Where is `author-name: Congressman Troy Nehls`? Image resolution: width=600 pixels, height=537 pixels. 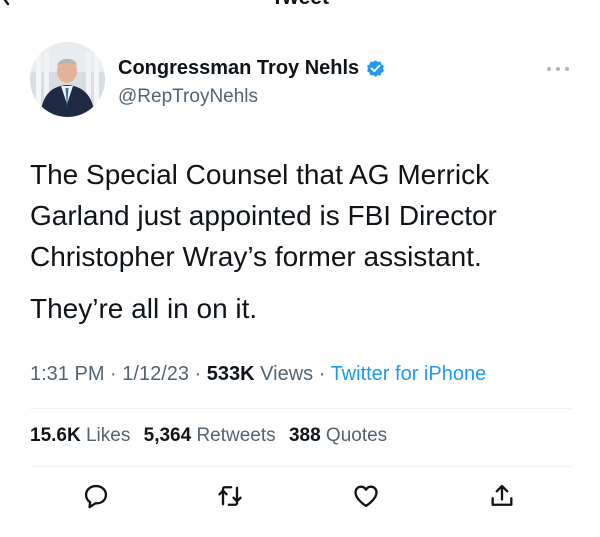 author-name: Congressman Troy Nehls is located at coordinates (238, 68).